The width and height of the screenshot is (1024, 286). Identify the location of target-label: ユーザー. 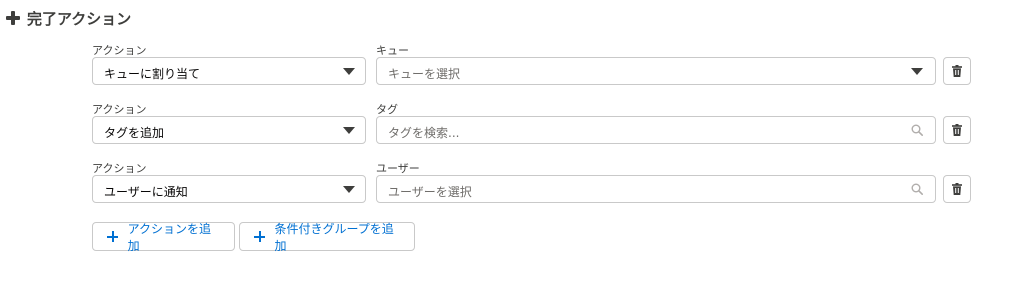
(398, 168).